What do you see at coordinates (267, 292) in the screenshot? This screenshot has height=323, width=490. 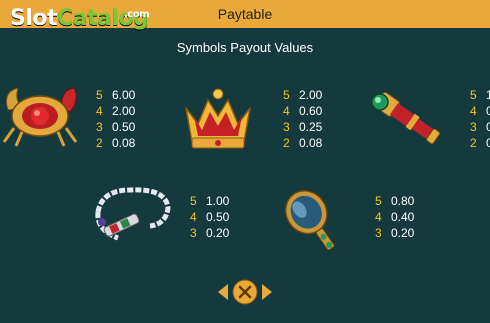 I see `right-arrow-ornament` at bounding box center [267, 292].